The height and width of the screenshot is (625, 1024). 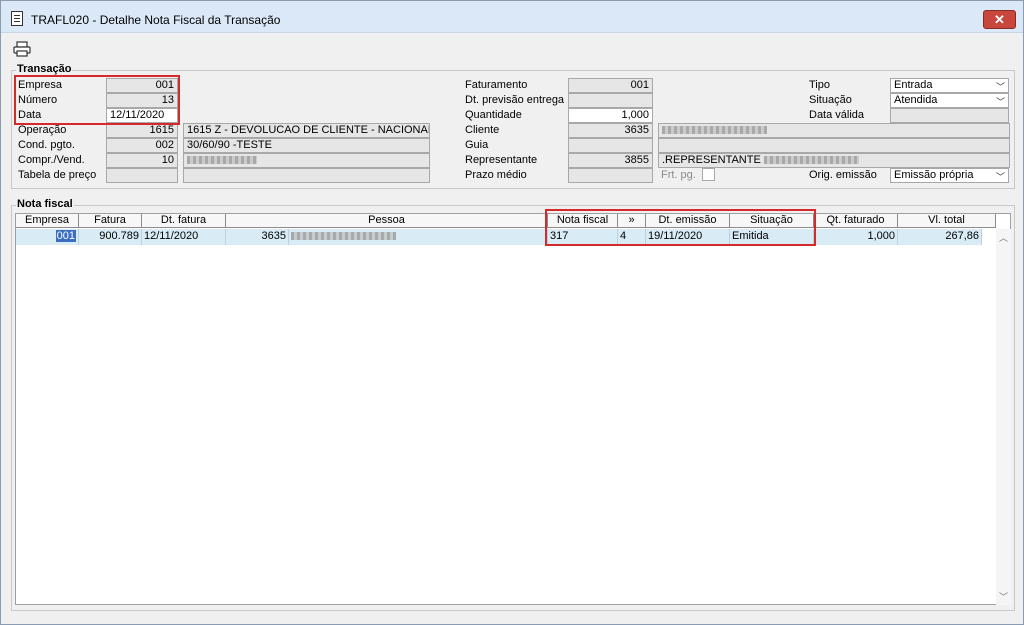 I want to click on orig-emissao-label: Orig. emissão, so click(x=843, y=175).